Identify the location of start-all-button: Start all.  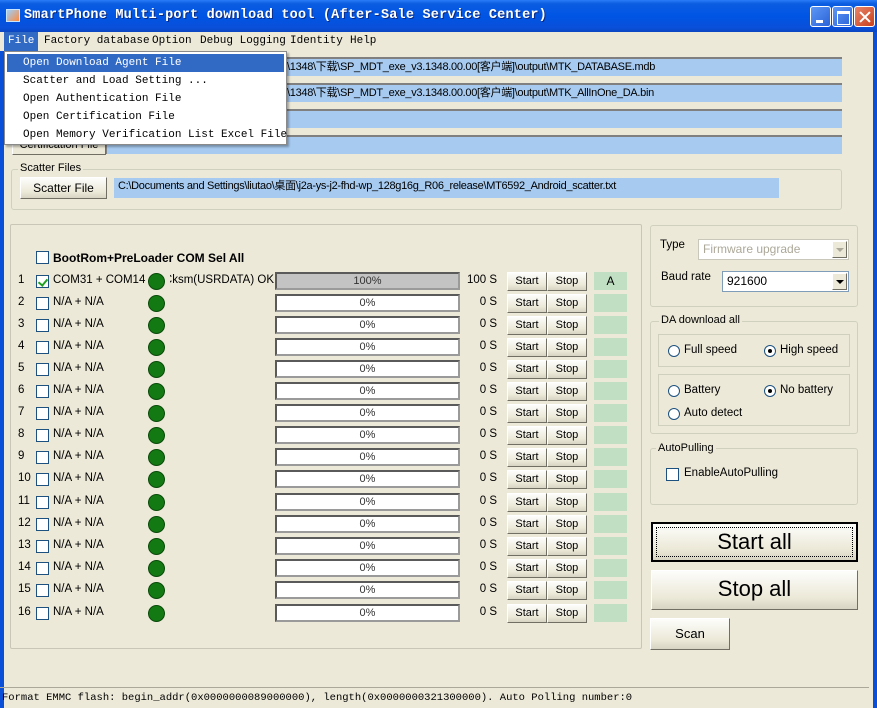
(754, 542).